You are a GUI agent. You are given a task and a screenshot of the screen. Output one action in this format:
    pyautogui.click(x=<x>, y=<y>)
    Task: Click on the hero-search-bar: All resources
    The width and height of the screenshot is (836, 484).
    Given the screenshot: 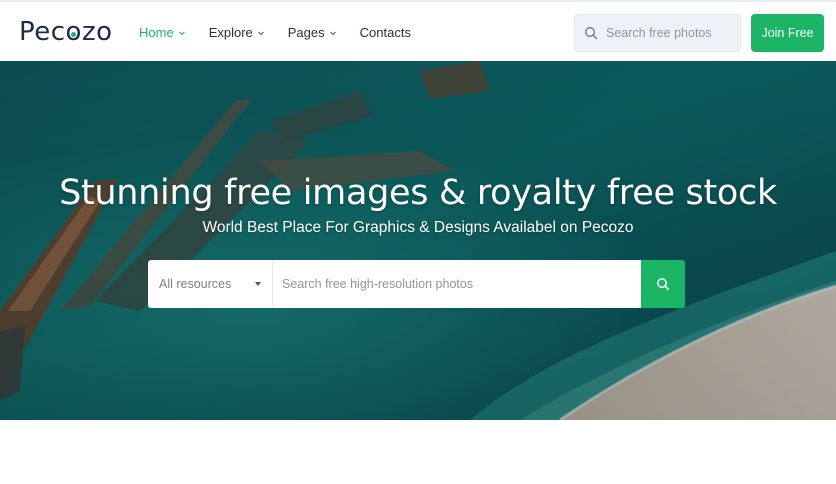 What is the action you would take?
    pyautogui.click(x=416, y=284)
    